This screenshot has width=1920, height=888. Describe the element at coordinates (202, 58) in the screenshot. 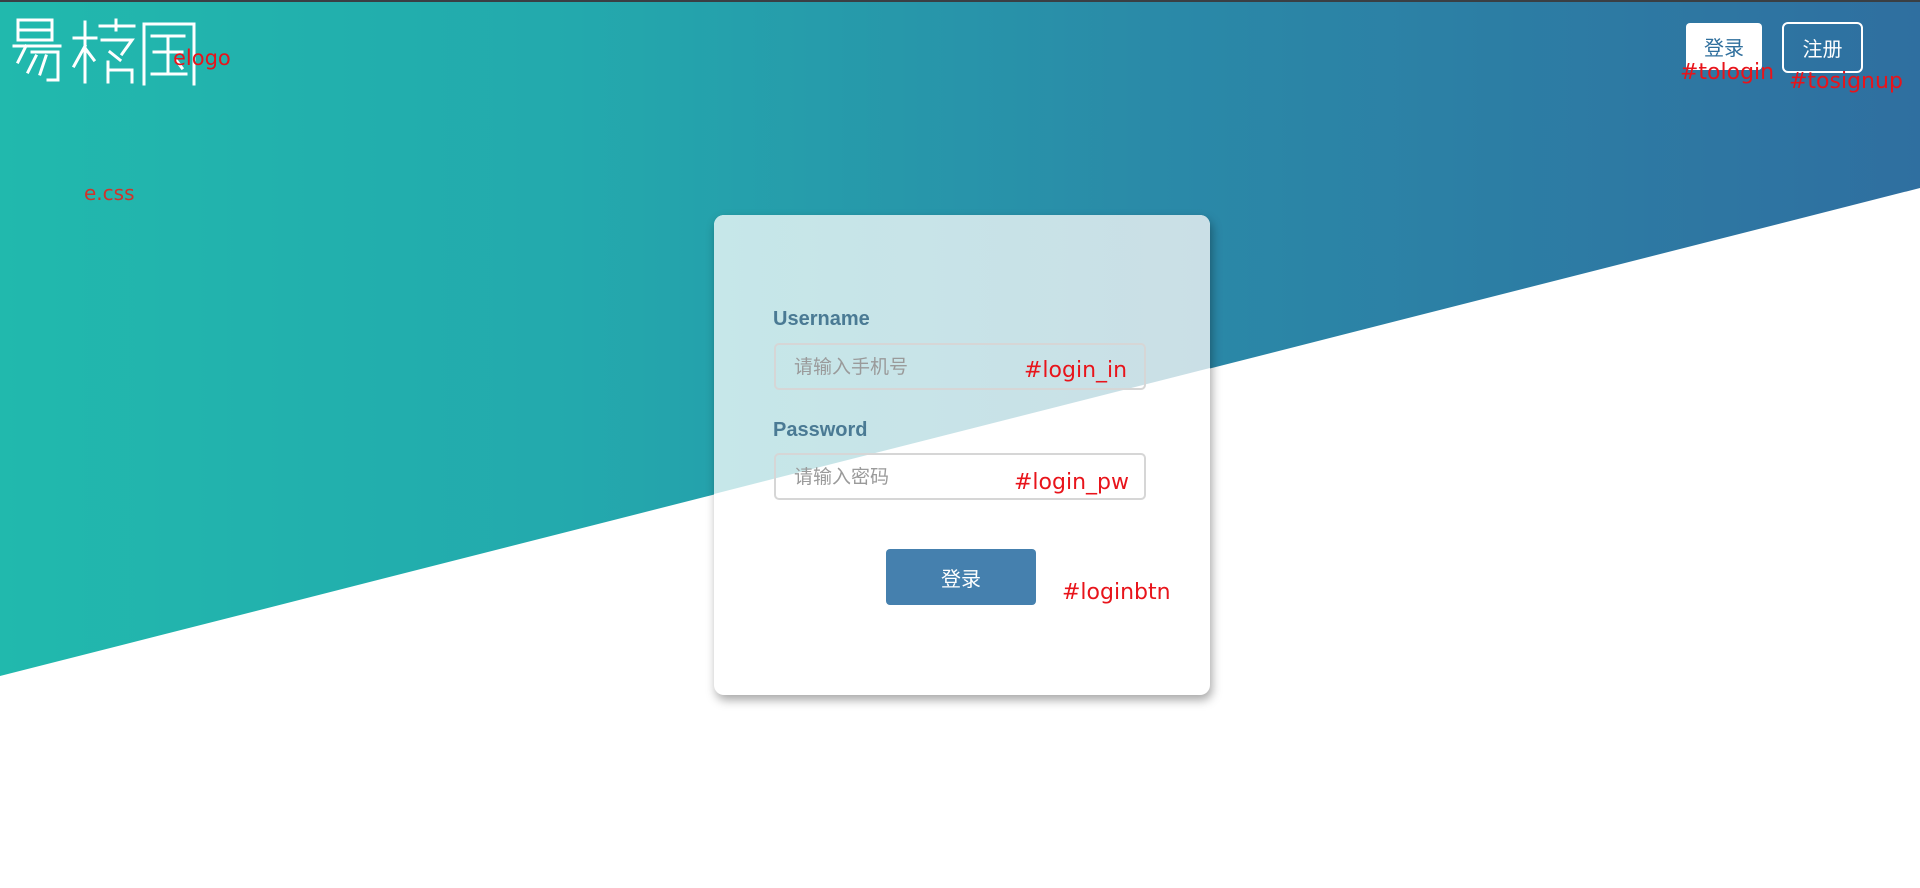

I see `annotation-logo: elogo` at that location.